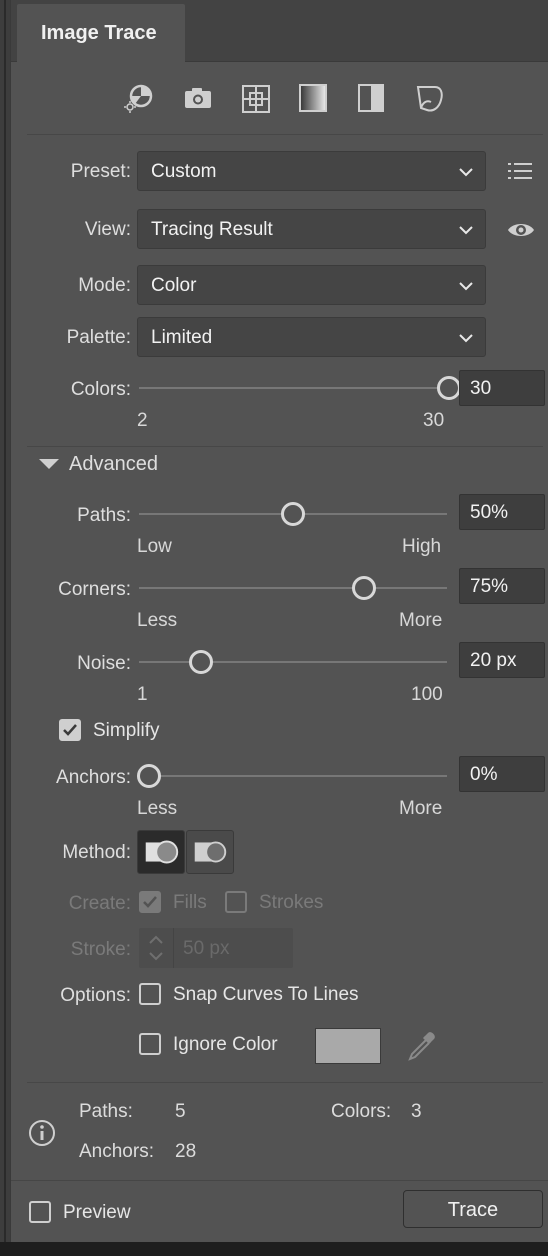 This screenshot has height=1256, width=548. Describe the element at coordinates (489, 586) in the screenshot. I see `corners-value: 75%` at that location.